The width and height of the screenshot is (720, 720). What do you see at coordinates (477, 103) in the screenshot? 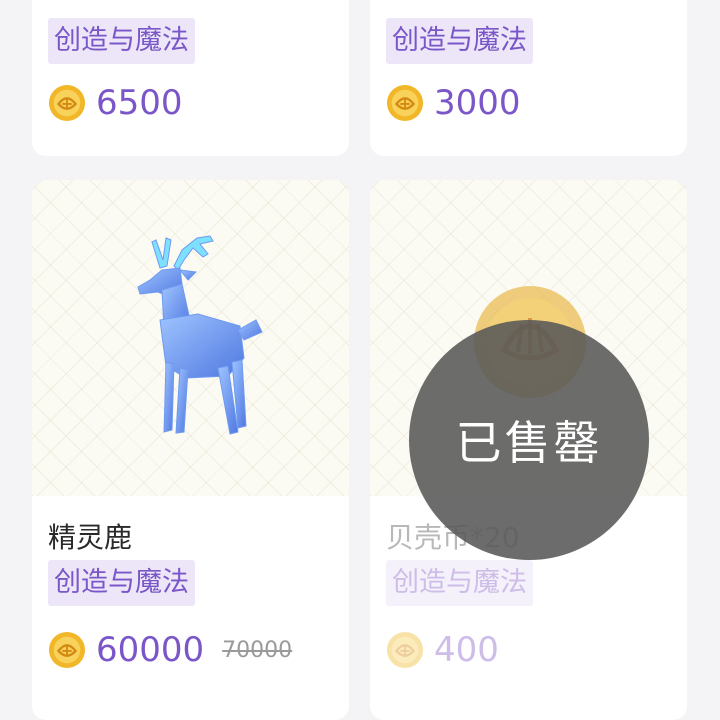
I see `price: 3000` at bounding box center [477, 103].